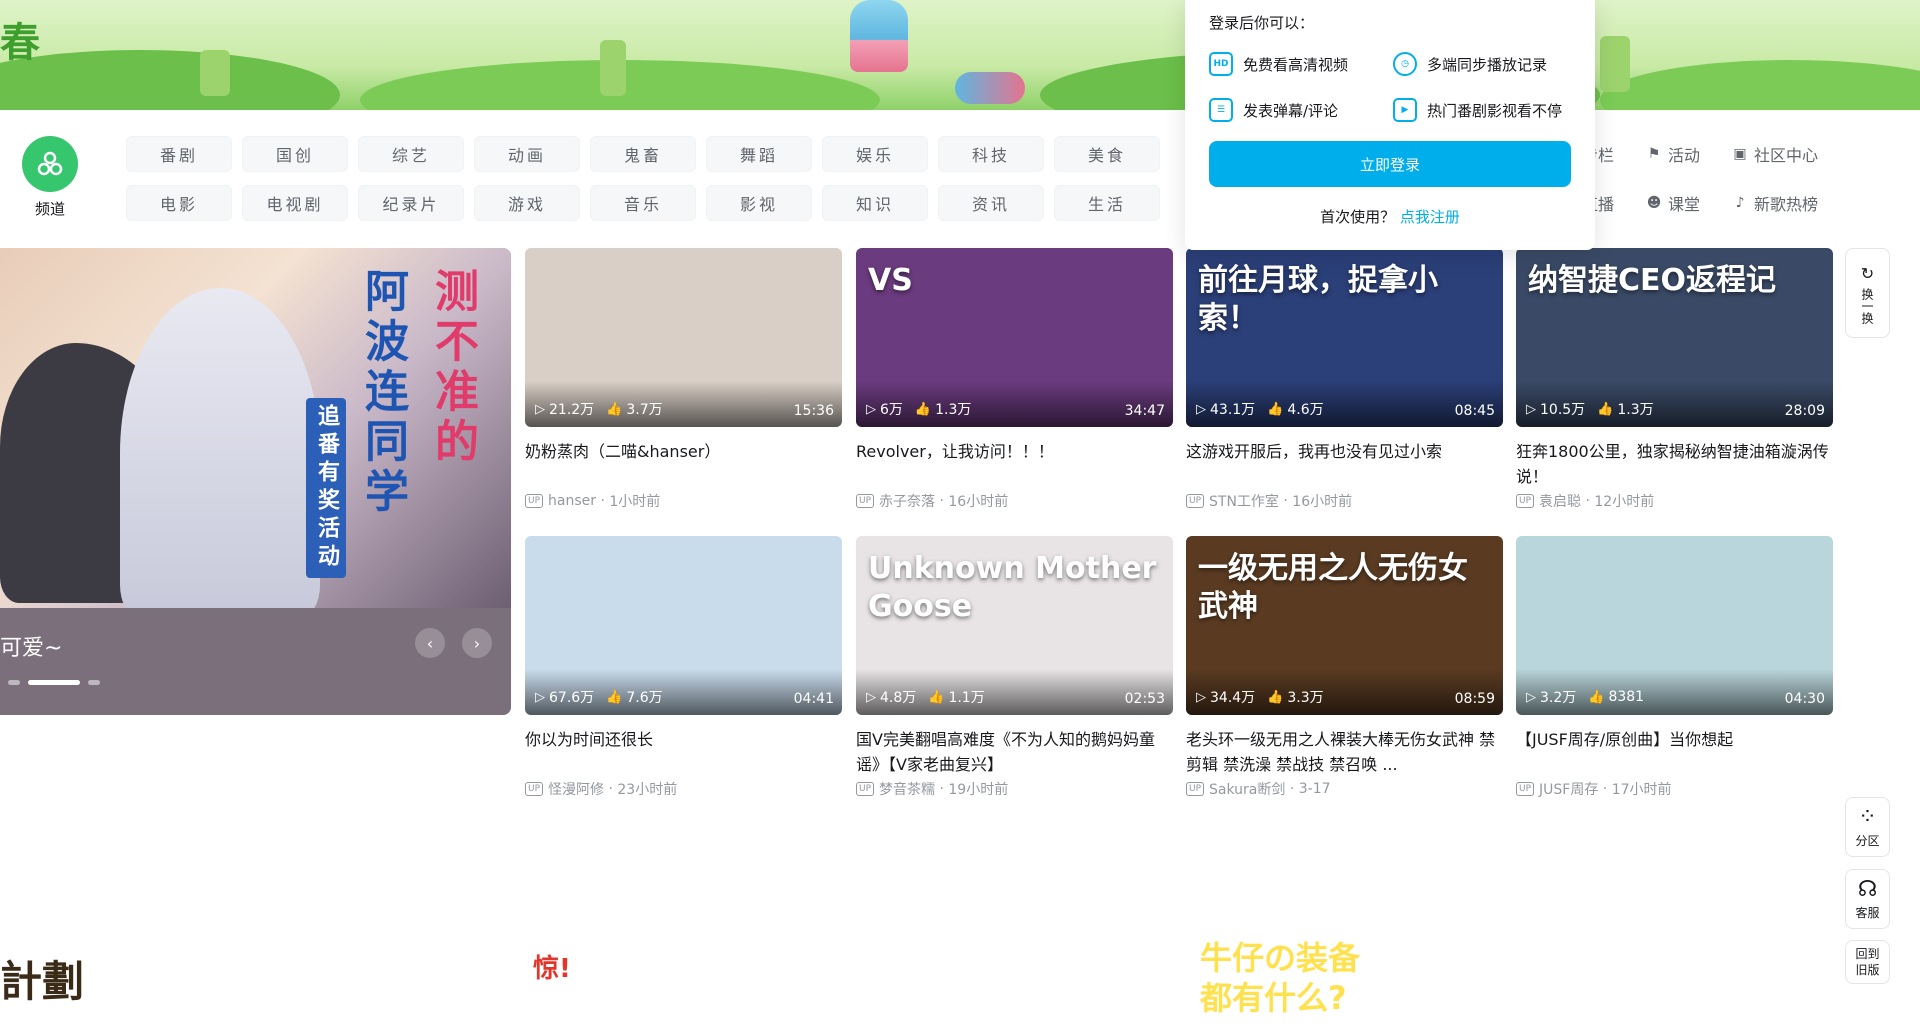  What do you see at coordinates (1014, 752) in the screenshot?
I see `video-title: 国V完美翻唱高难度《不为人知的鹅妈妈童谣》【V家老曲复兴】` at bounding box center [1014, 752].